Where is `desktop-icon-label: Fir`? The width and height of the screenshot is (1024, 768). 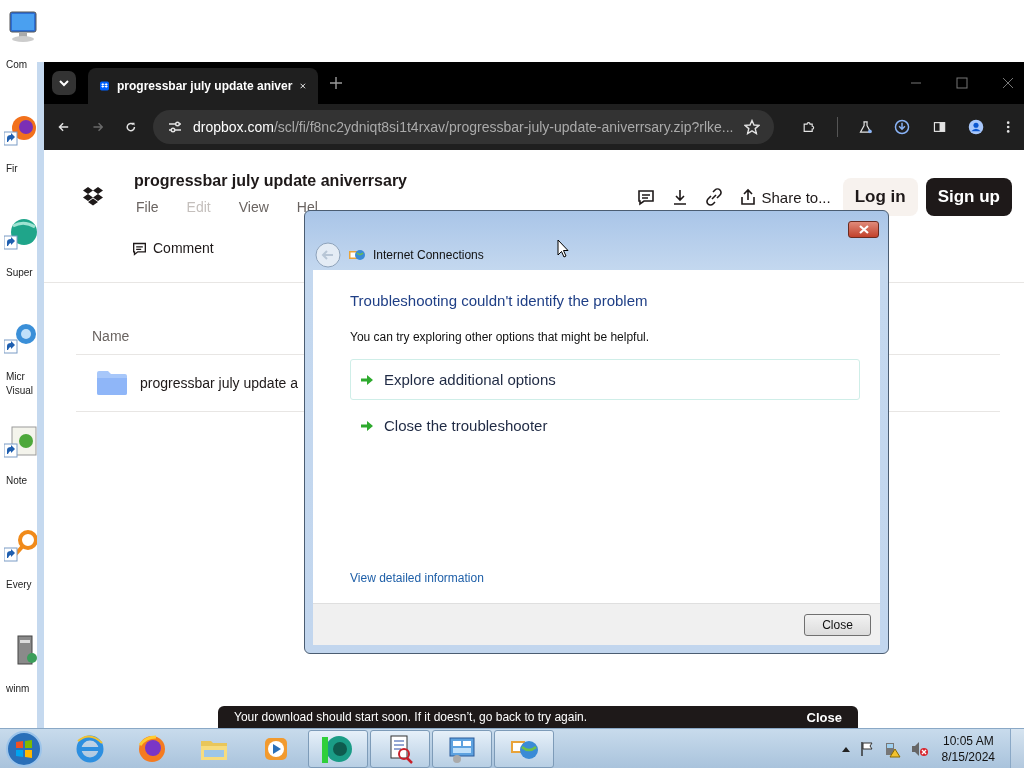
desktop-icon-label: Fir is located at coordinates (18, 169).